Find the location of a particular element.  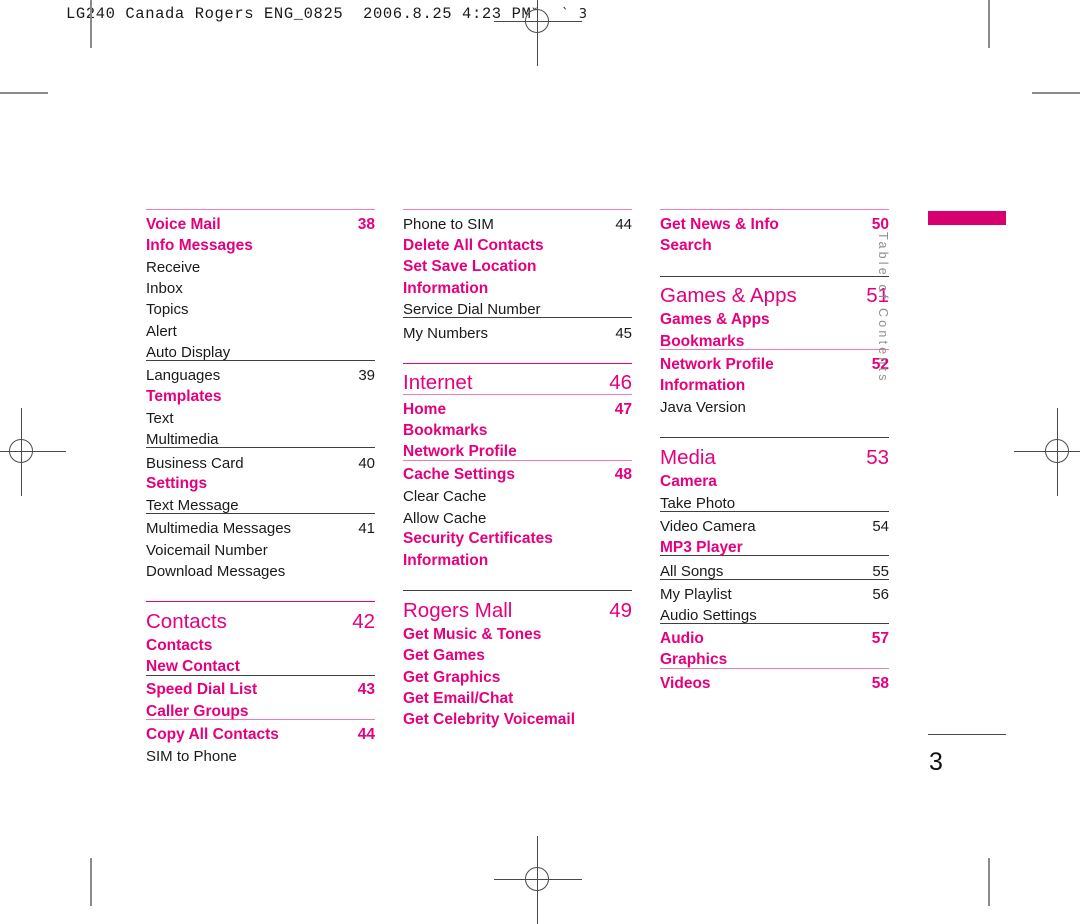

toc-entry-title: Get Games is located at coordinates (444, 656).